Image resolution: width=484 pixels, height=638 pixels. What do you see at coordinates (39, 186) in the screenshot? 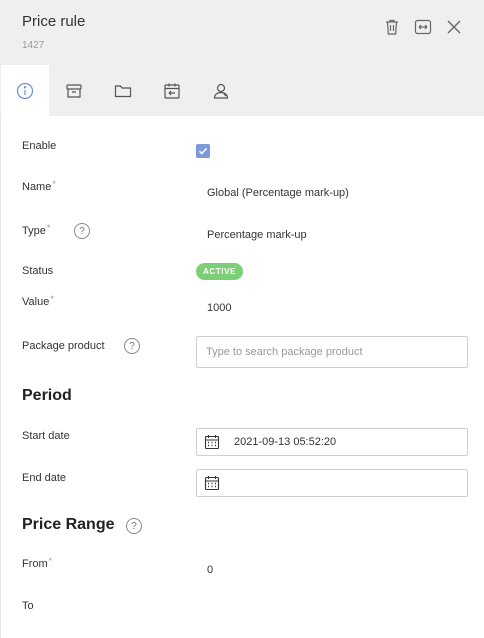
I see `name-label: Name*` at bounding box center [39, 186].